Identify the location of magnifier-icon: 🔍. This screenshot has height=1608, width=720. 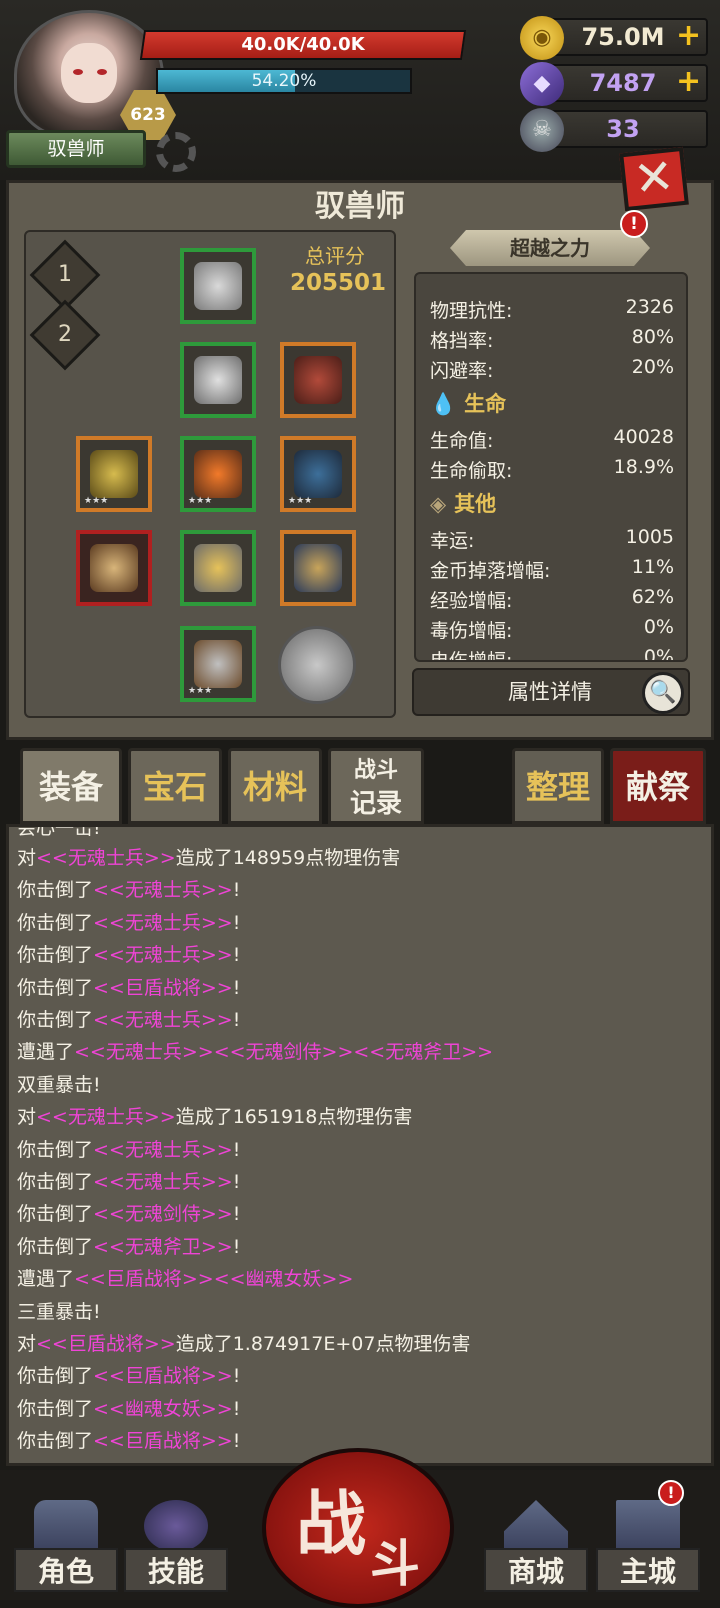
(663, 693).